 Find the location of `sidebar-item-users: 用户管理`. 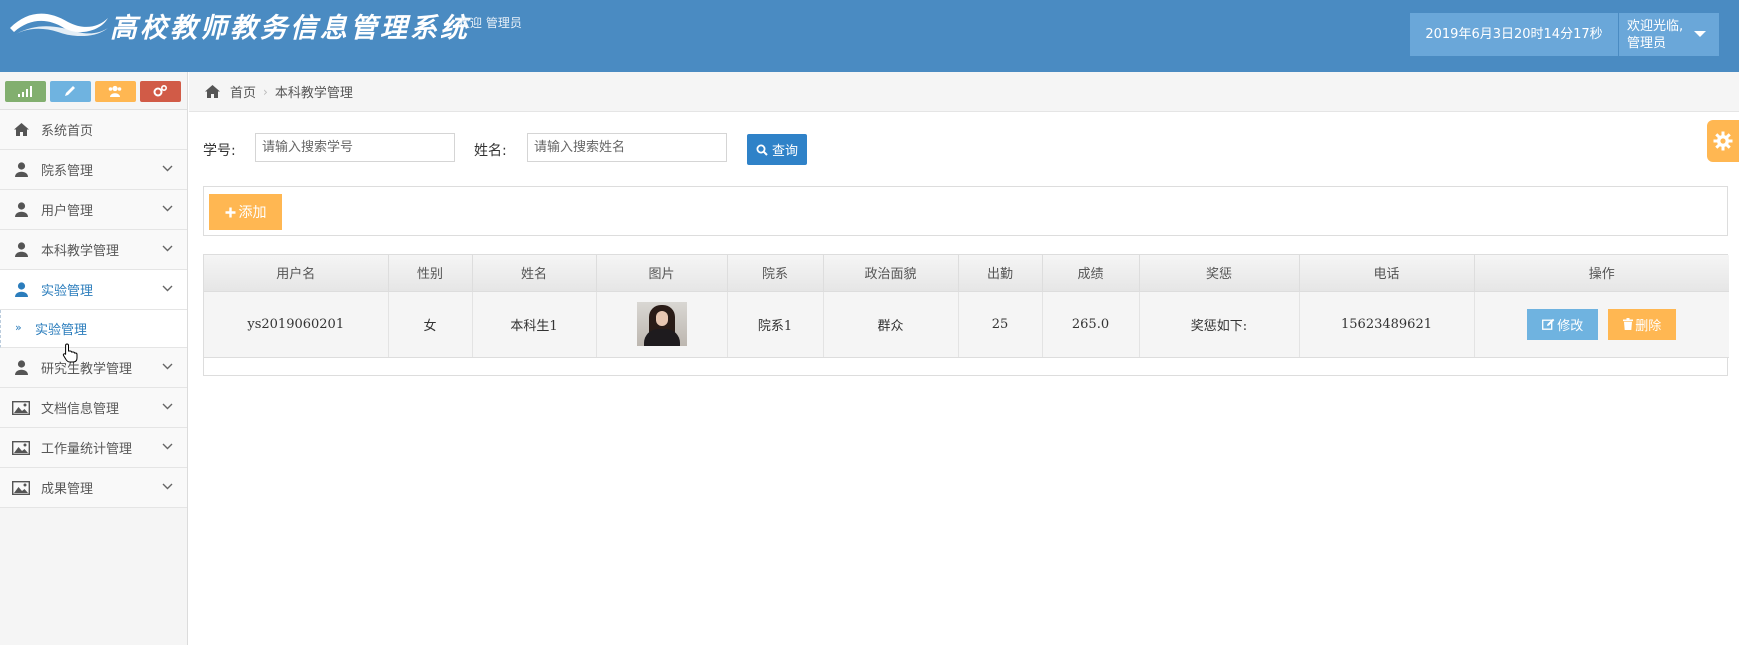

sidebar-item-users: 用户管理 is located at coordinates (93, 210).